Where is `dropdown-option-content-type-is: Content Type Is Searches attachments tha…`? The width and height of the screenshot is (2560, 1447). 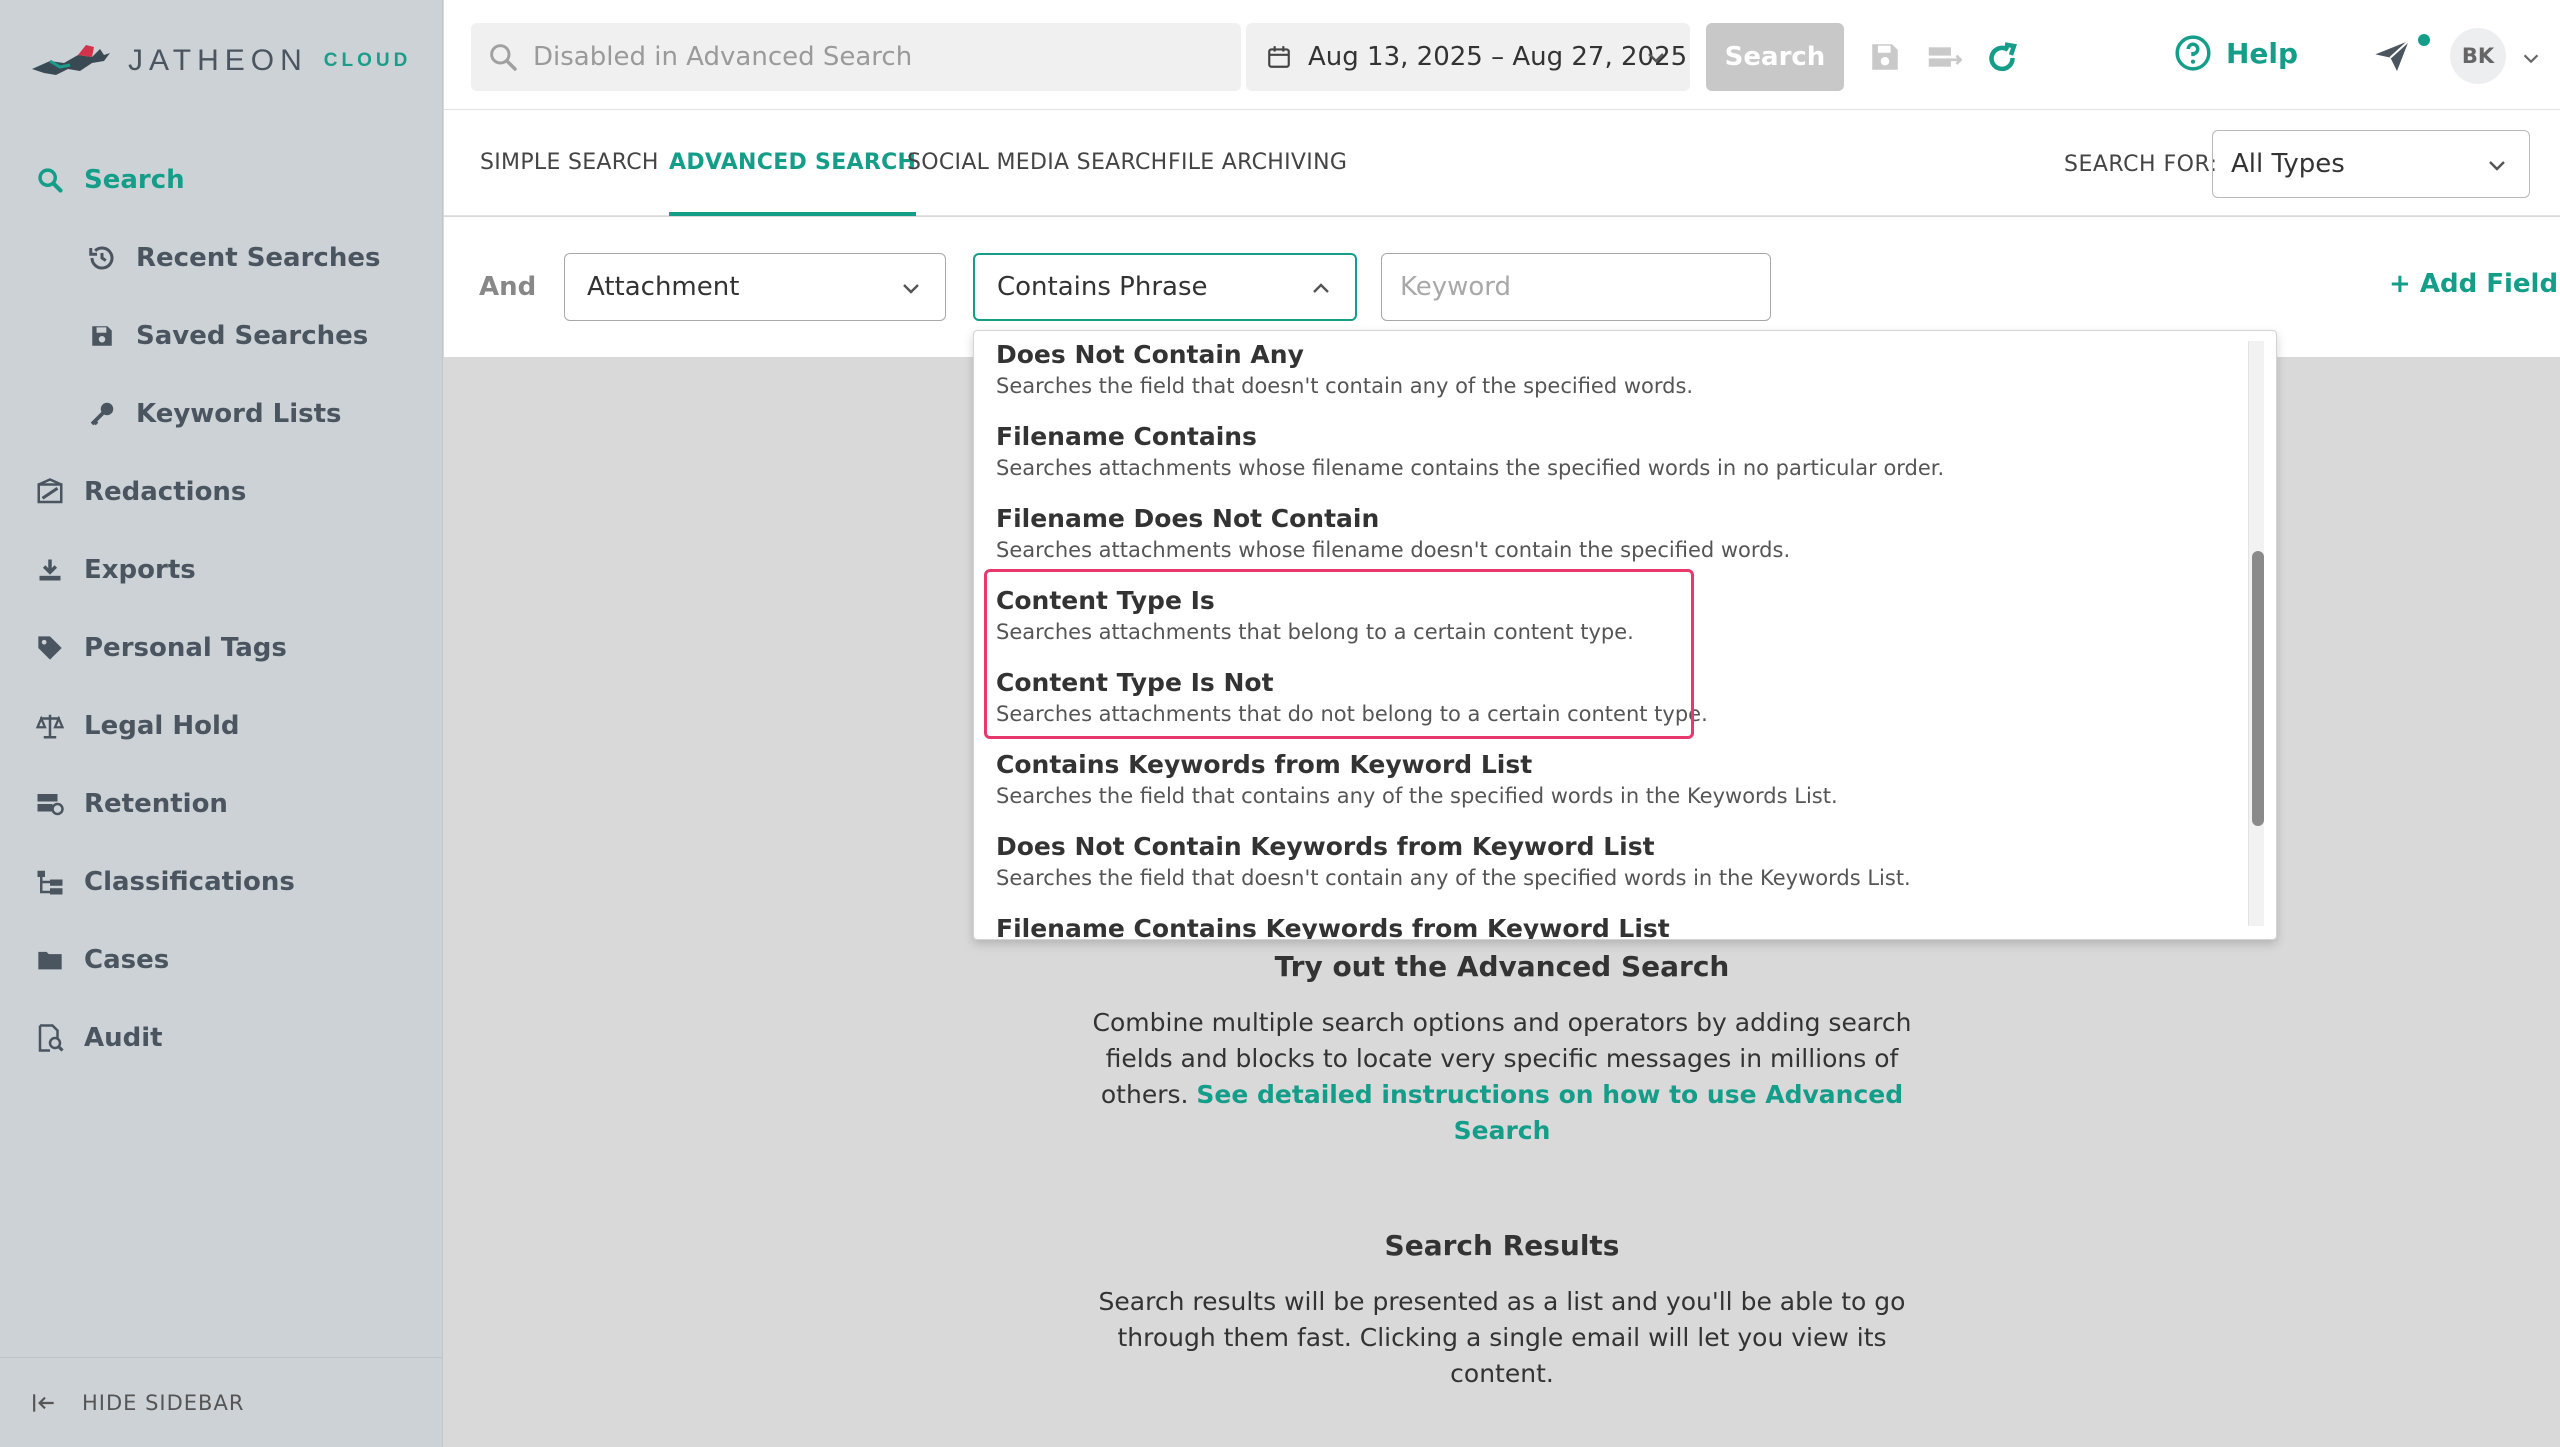 dropdown-option-content-type-is: Content Type Is Searches attachments tha… is located at coordinates (1596, 616).